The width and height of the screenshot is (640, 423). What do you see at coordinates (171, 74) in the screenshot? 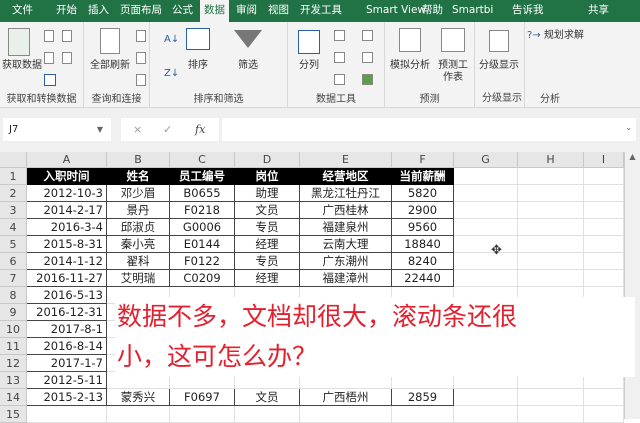
I see `sort-descending-icon: Z↓` at bounding box center [171, 74].